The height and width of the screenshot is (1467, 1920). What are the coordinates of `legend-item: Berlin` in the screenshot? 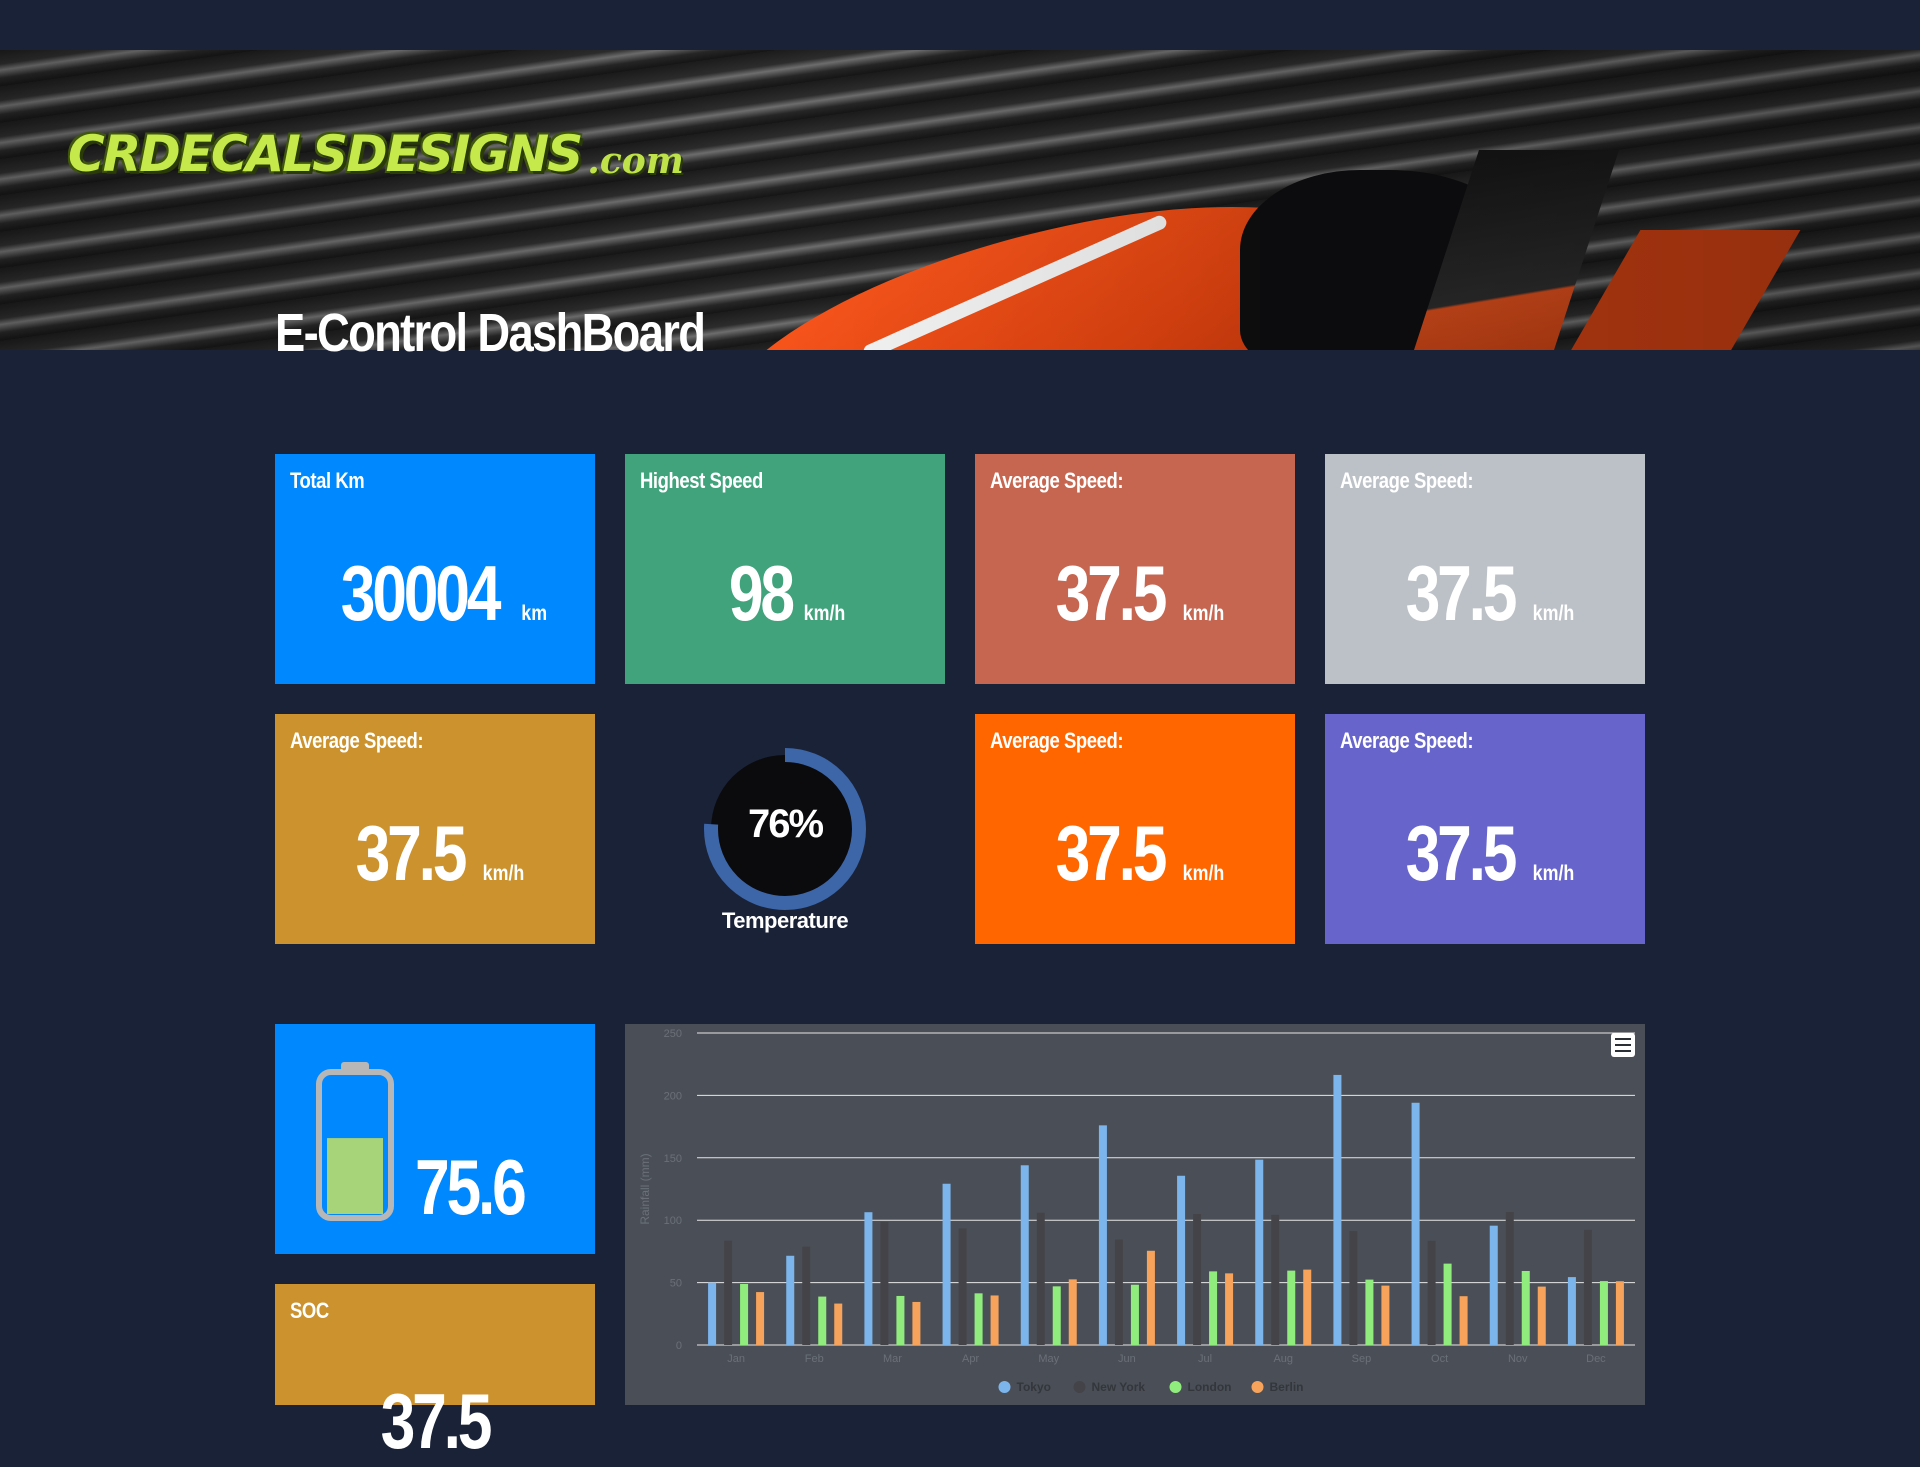 It's located at (1287, 1387).